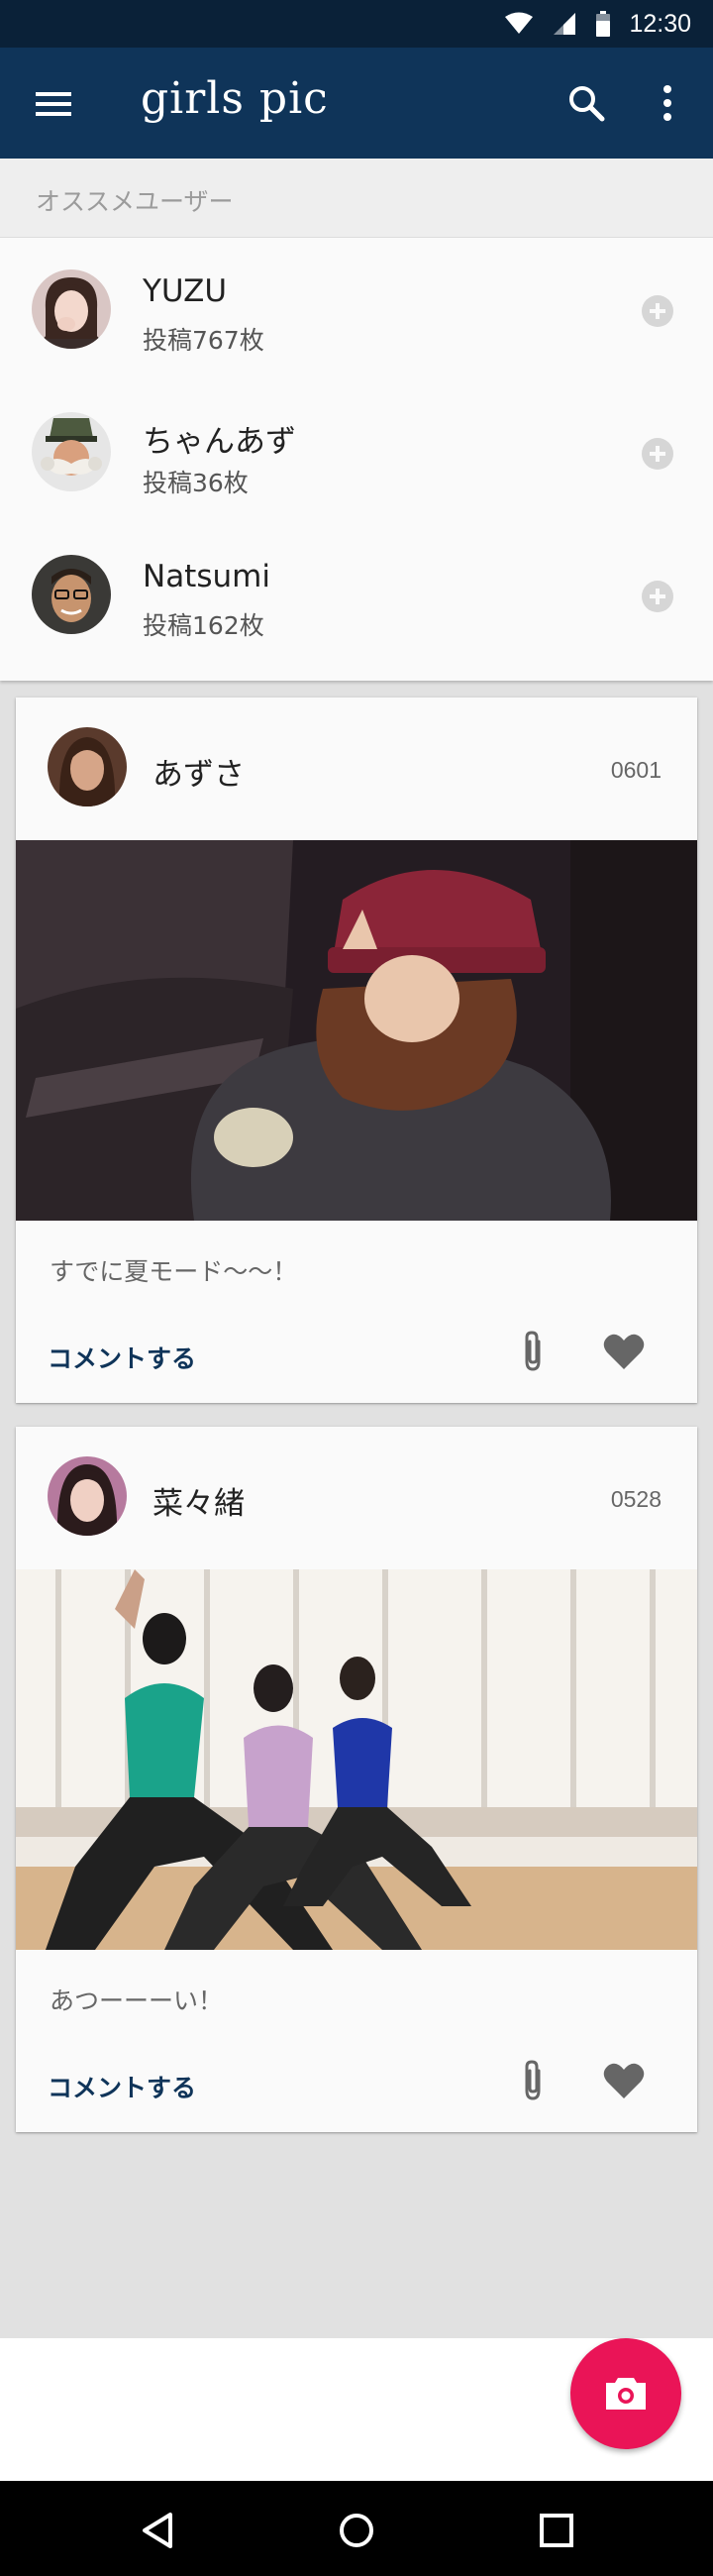  Describe the element at coordinates (636, 770) in the screenshot. I see `post-date: 0601` at that location.